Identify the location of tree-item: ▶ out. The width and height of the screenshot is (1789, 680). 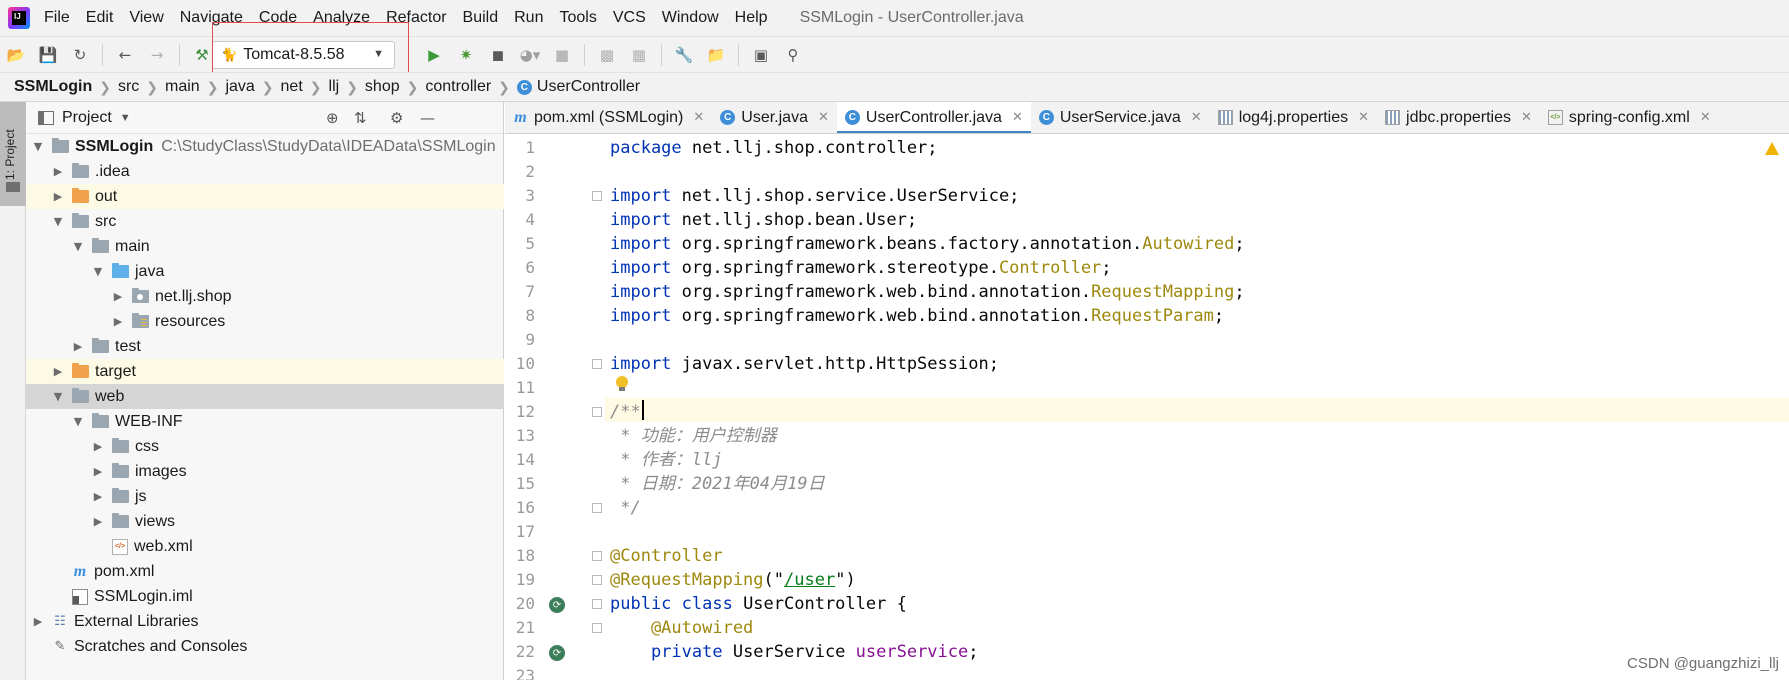
(265, 196).